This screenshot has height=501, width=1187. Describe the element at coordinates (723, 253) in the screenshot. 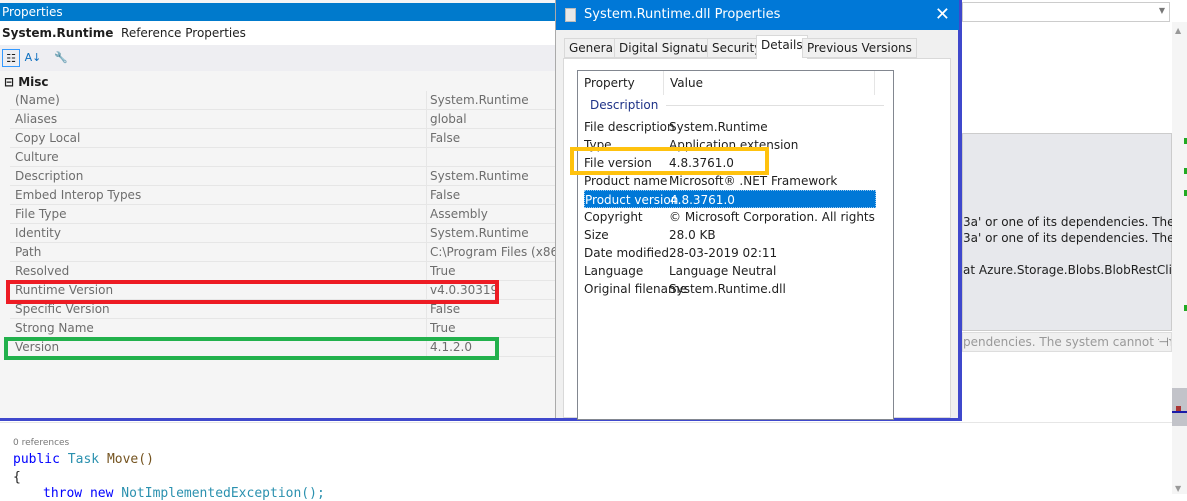

I see `detail-value: 28-03-2019 02:11` at that location.